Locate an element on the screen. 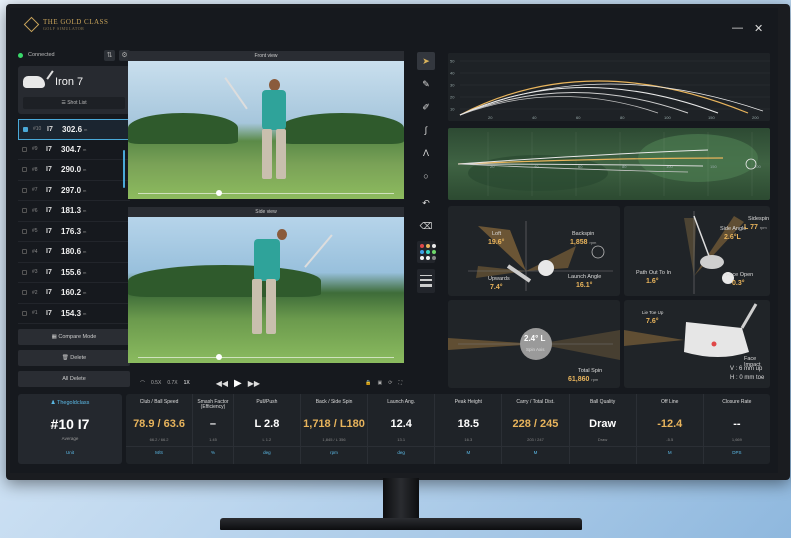 This screenshot has height=538, width=791. speed-option: 1X is located at coordinates (187, 383).